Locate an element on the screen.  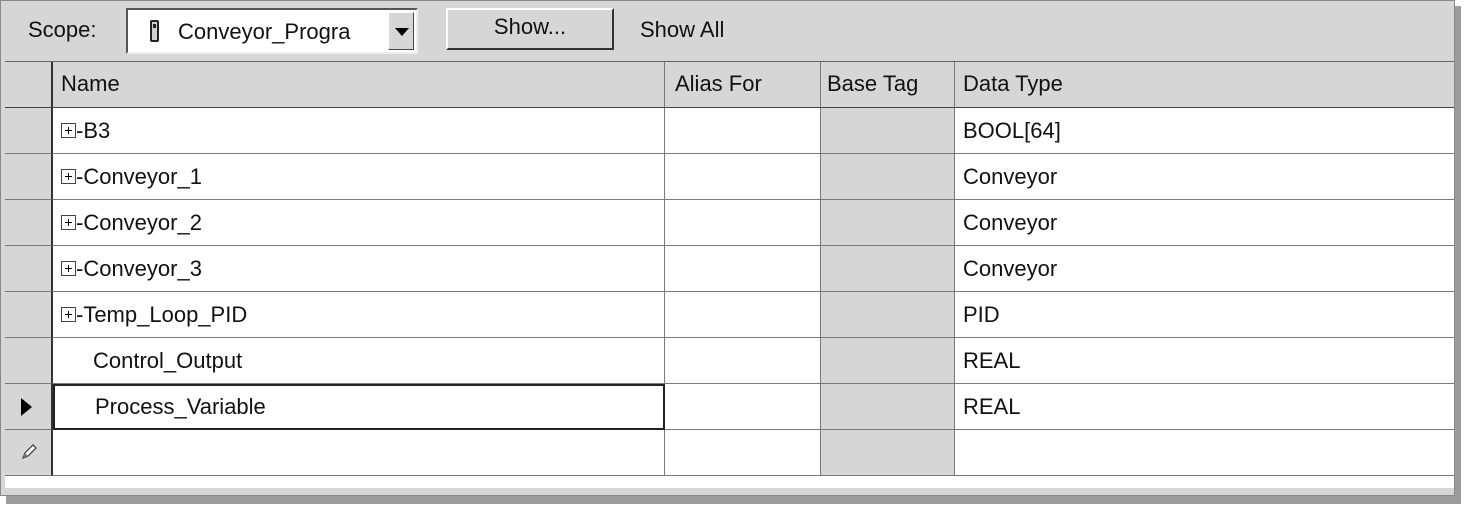
table-row: -Conveyor_3 Conveyor is located at coordinates (729, 269).